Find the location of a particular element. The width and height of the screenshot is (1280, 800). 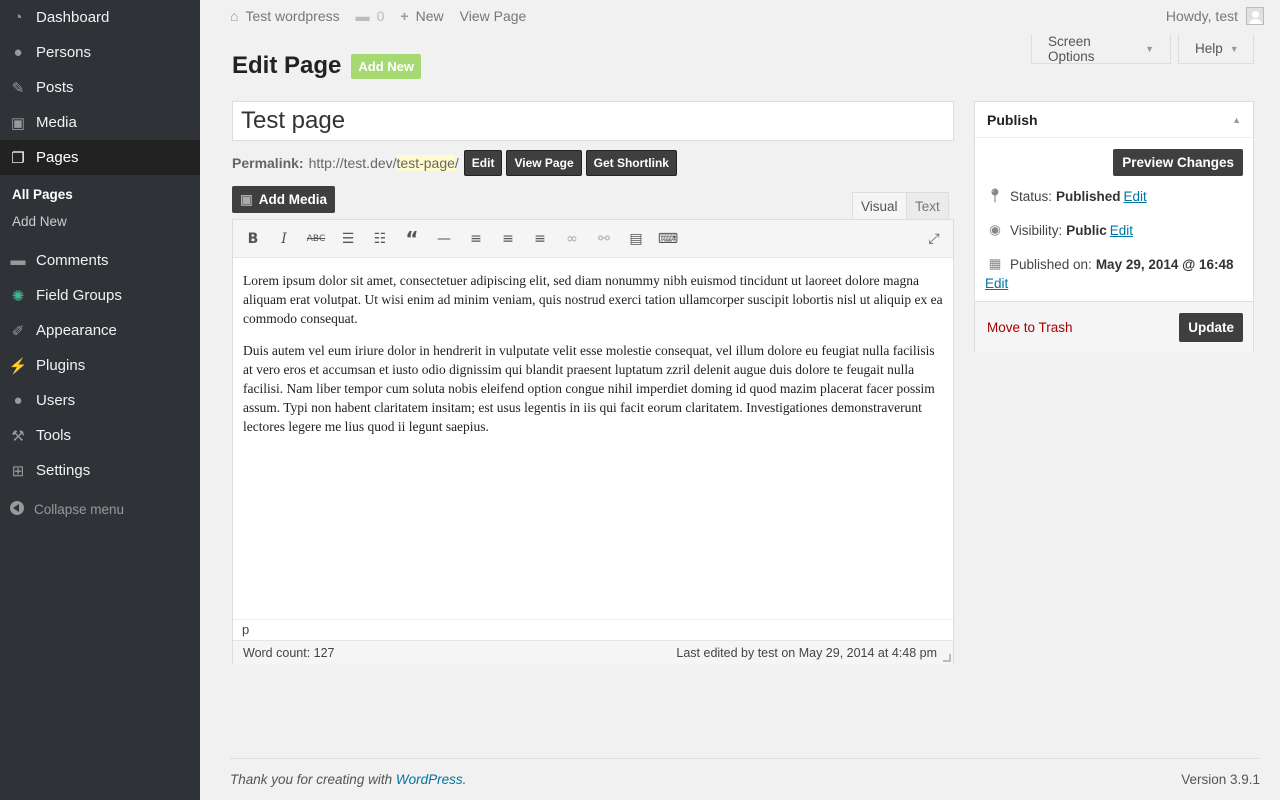

menu-media: ▣ Media is located at coordinates (100, 122).